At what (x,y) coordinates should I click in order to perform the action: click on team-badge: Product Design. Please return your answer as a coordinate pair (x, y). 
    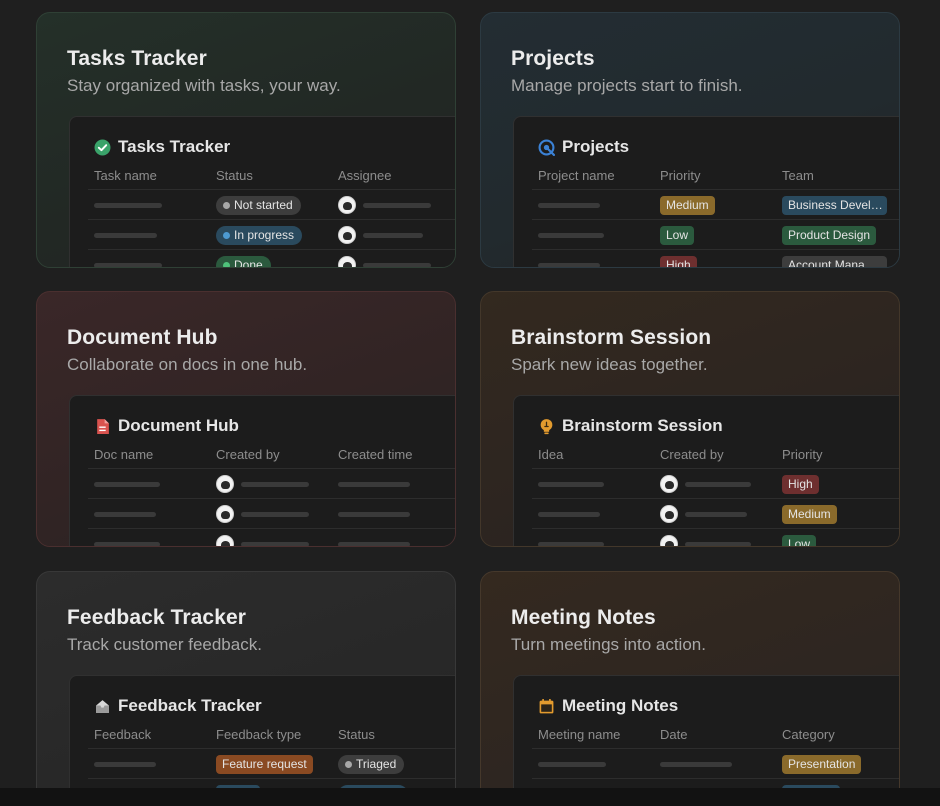
    Looking at the image, I should click on (829, 235).